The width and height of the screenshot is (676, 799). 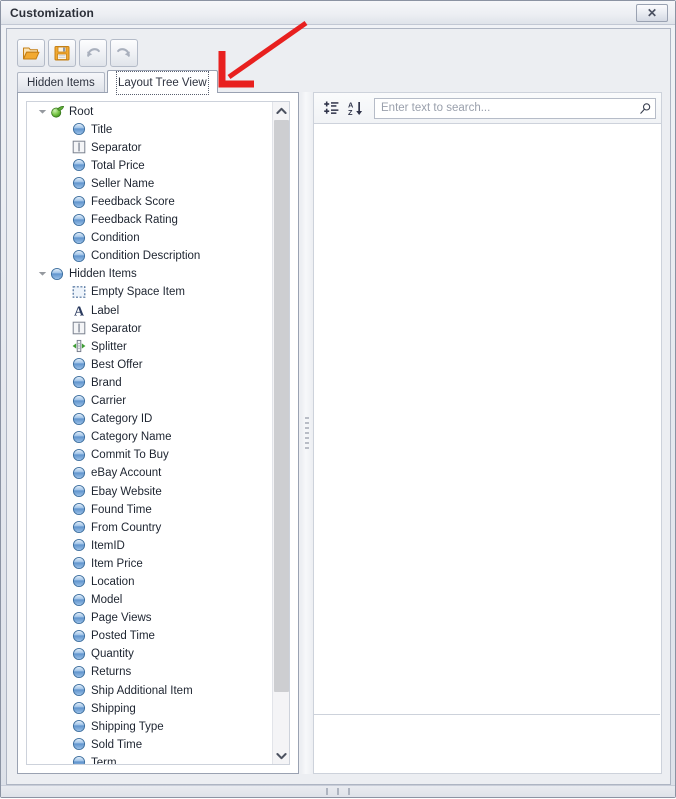 I want to click on tree-node-label: Ship Additional Item, so click(x=142, y=690).